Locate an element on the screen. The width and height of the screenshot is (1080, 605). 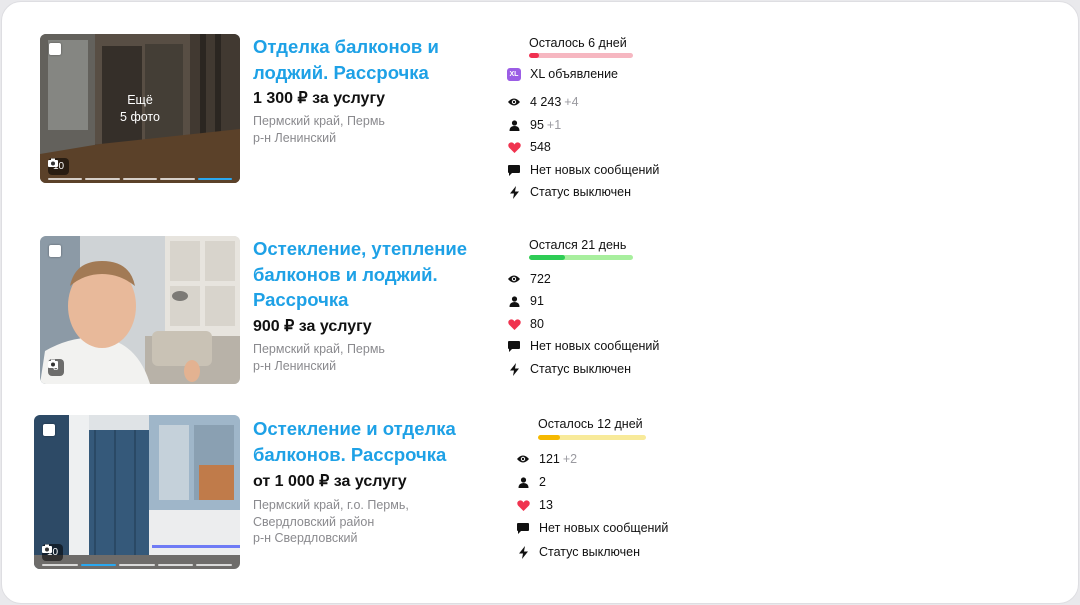
lightning-icon is located at coordinates (523, 552).